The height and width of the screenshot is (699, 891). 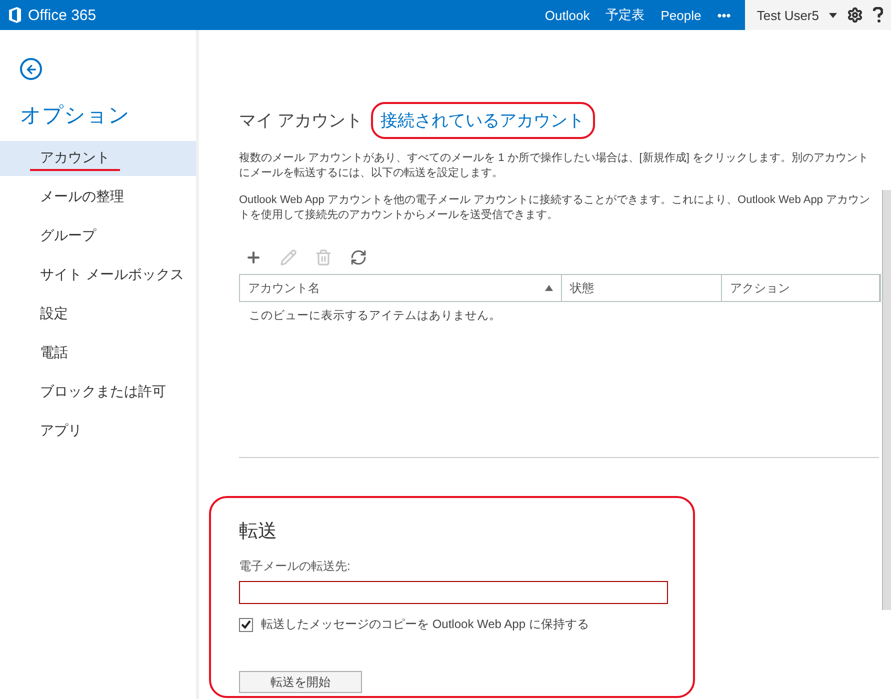 What do you see at coordinates (401, 288) in the screenshot?
I see `column-header: アカウント名` at bounding box center [401, 288].